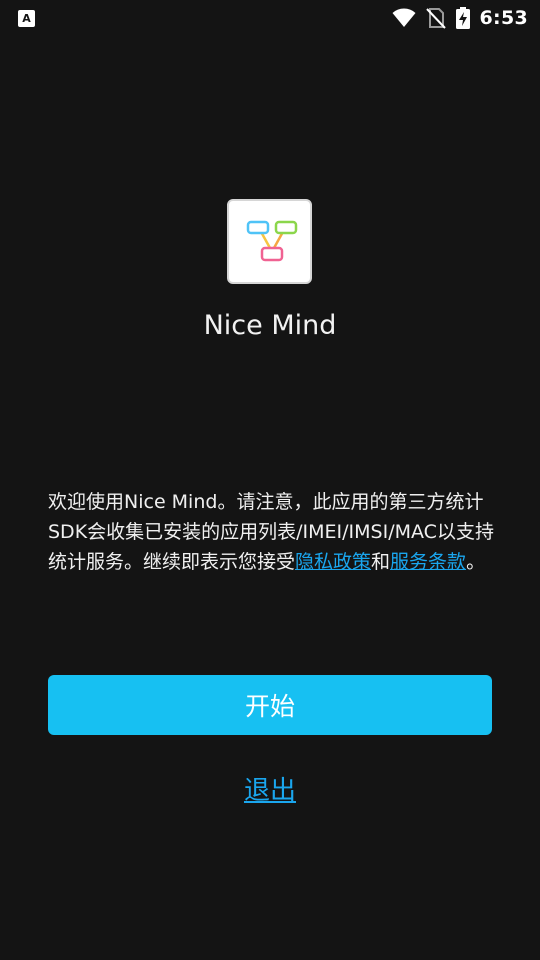  Describe the element at coordinates (270, 788) in the screenshot. I see `exit-link: 退出` at that location.